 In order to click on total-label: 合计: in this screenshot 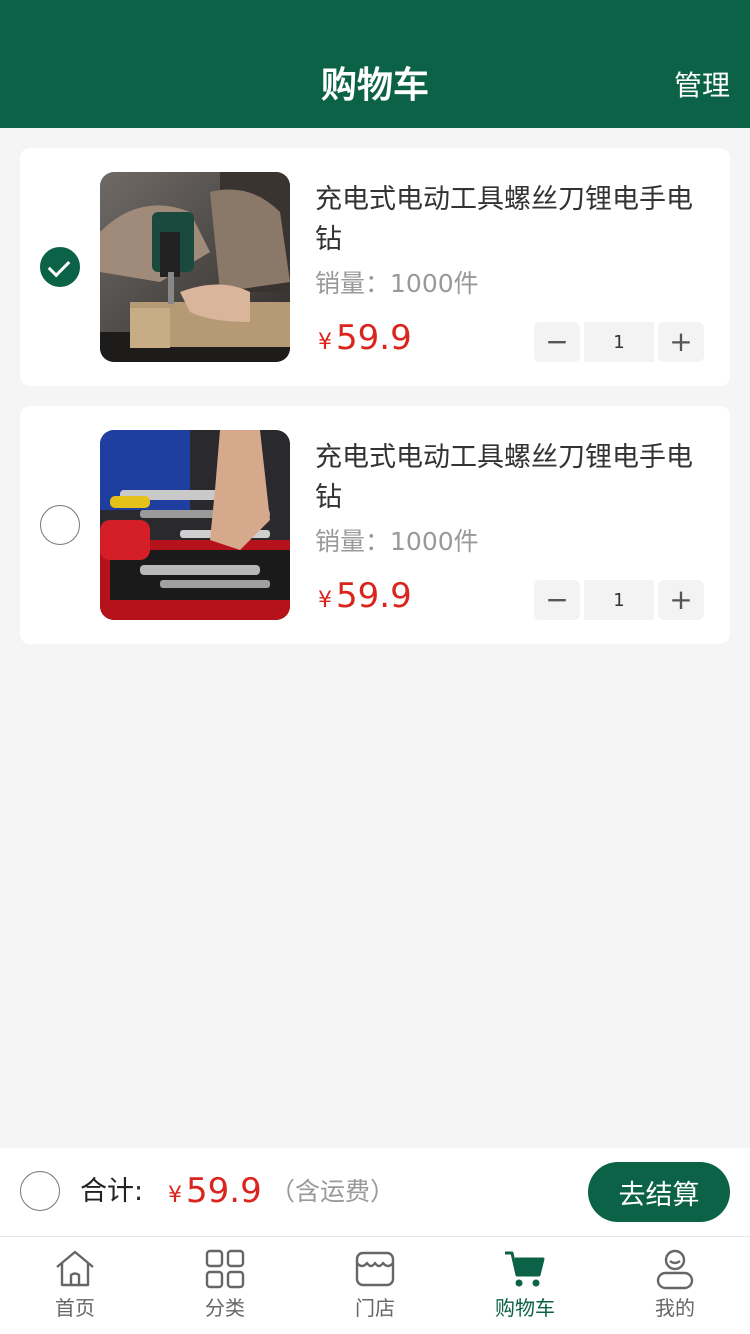, I will do `click(112, 1191)`.